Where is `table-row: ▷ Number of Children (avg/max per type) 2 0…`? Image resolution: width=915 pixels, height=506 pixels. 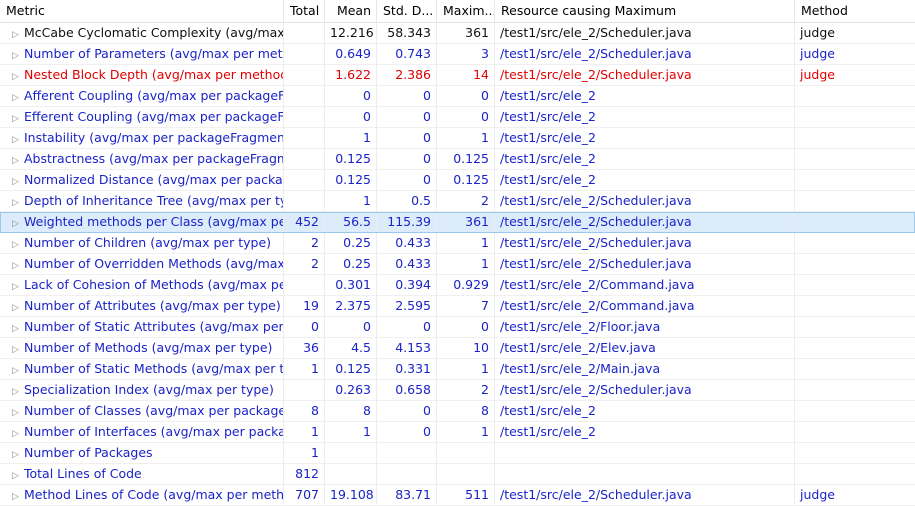
table-row: ▷ Number of Children (avg/max per type) 2 0… is located at coordinates (457, 243).